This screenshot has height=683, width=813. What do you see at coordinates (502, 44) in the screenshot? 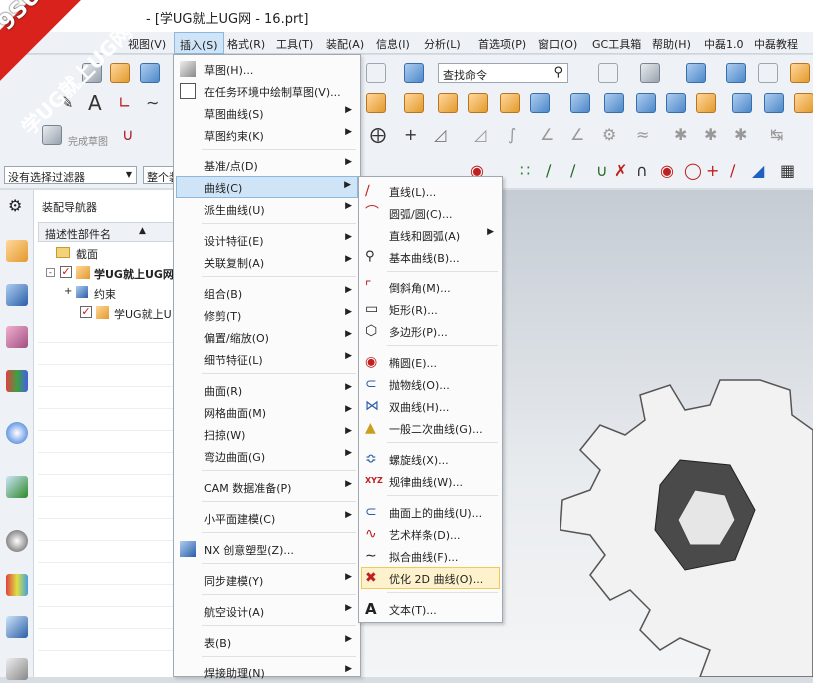
I see `menu-preferences: 首选项(P)` at bounding box center [502, 44].